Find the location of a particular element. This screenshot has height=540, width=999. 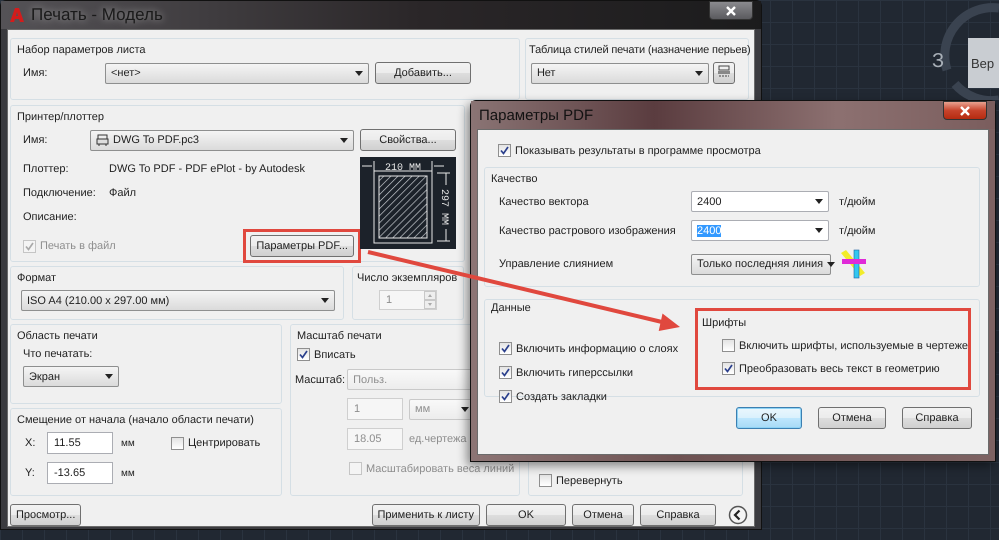

info-label: Плоттер: is located at coordinates (46, 169).